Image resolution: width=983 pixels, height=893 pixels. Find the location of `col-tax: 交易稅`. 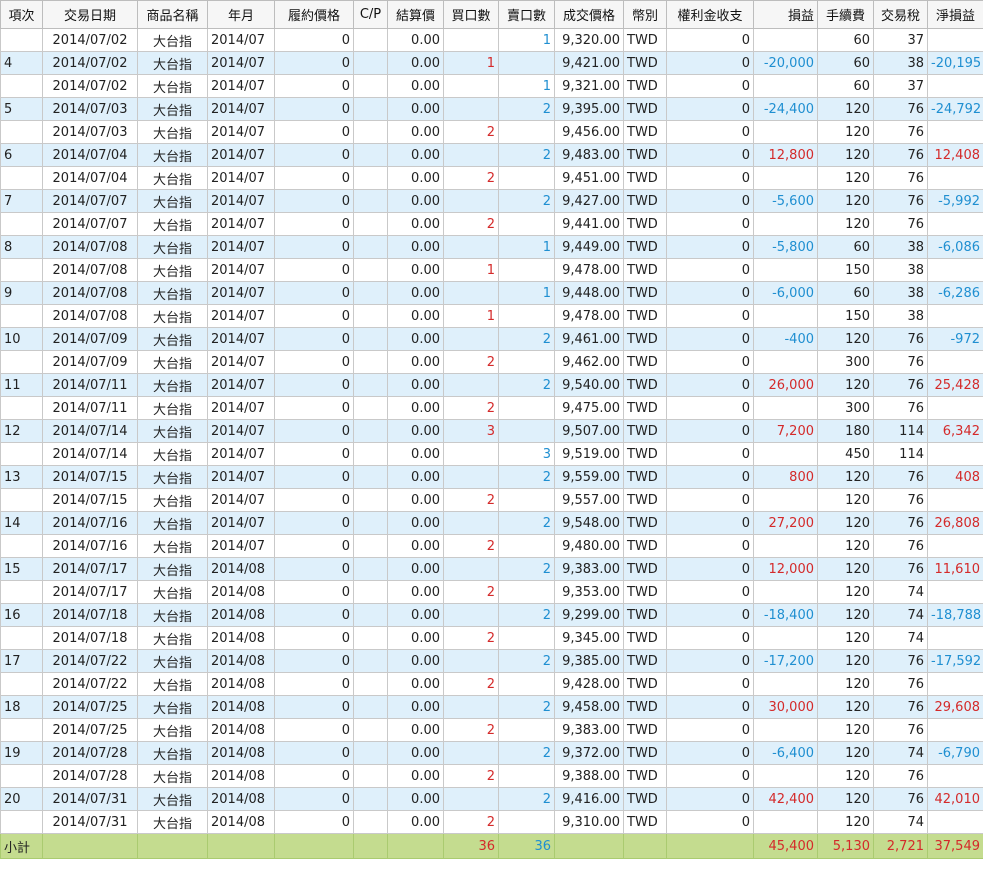

col-tax: 交易稅 is located at coordinates (900, 14).